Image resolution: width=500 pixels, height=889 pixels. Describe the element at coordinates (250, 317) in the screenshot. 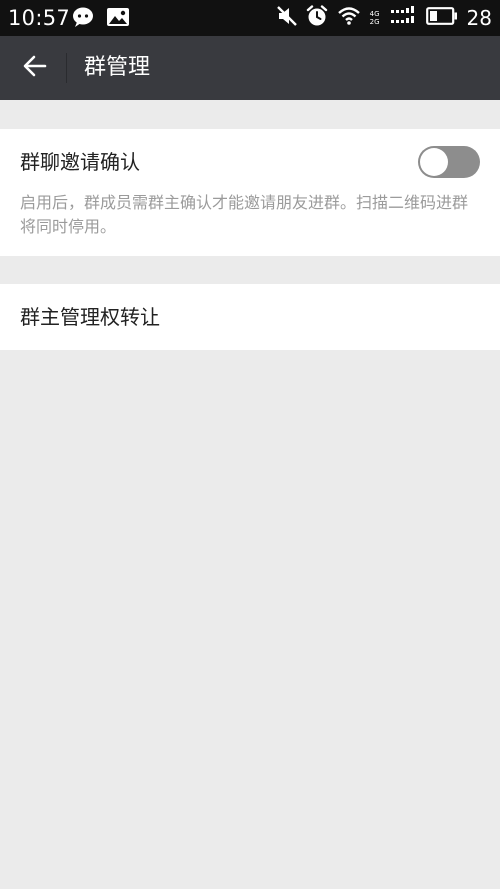

I see `transfer-owner-item: 群主管理权转让` at that location.